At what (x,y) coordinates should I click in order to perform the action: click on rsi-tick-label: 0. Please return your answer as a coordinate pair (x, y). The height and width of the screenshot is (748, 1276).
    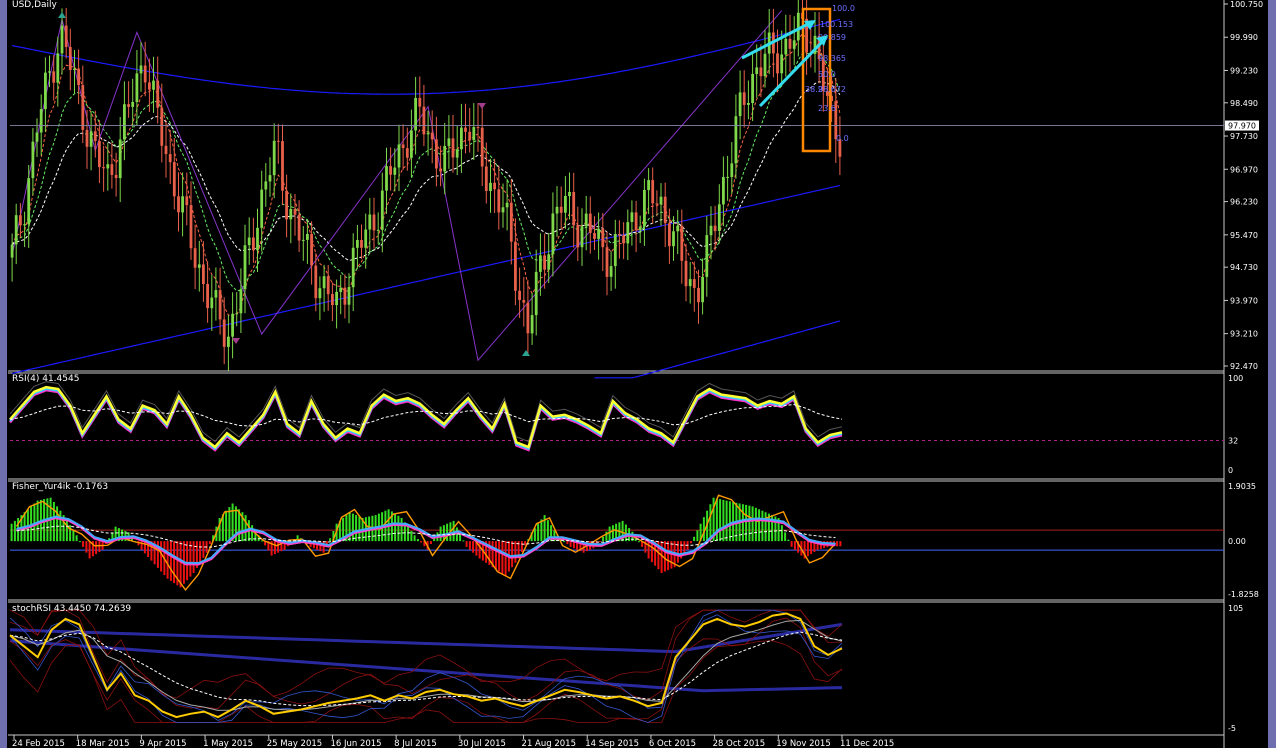
    Looking at the image, I should click on (1230, 470).